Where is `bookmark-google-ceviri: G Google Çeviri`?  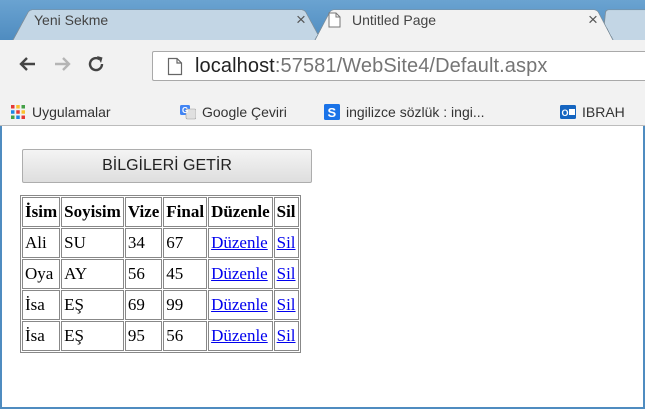
bookmark-google-ceviri: G Google Çeviri is located at coordinates (233, 112).